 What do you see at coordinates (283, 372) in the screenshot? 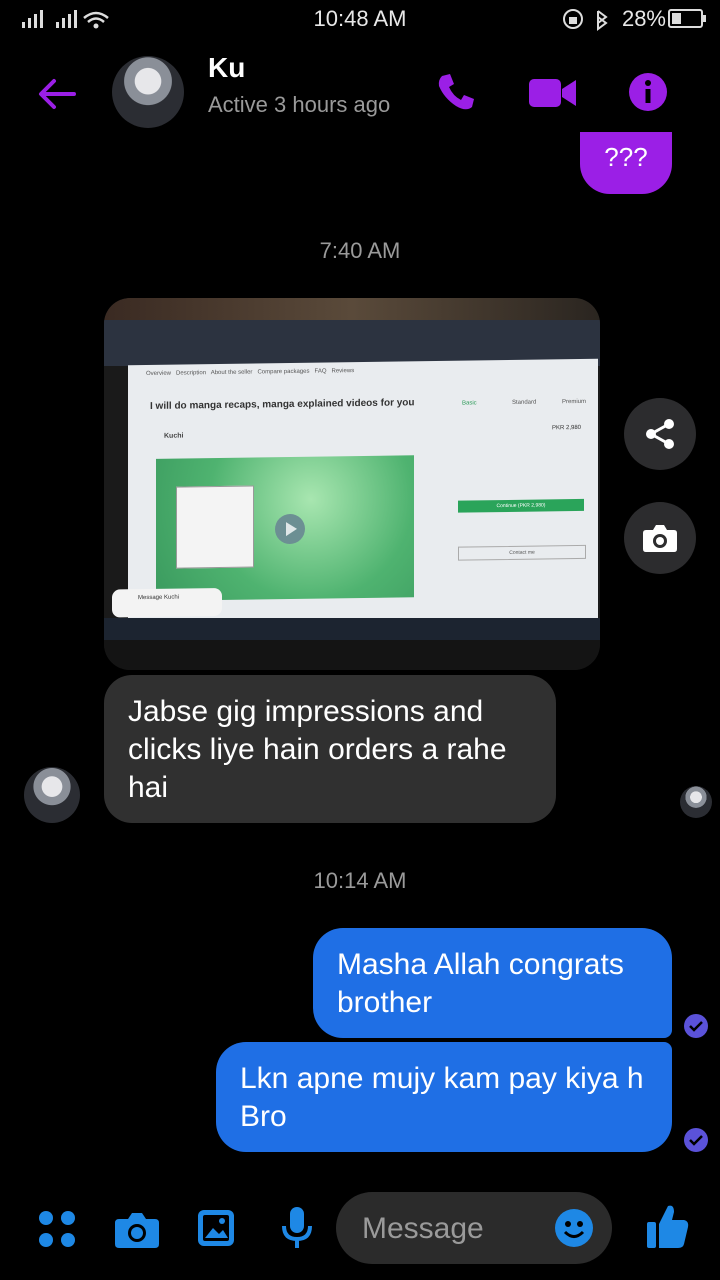
I see `tab-compare-packages: Compare packages` at bounding box center [283, 372].